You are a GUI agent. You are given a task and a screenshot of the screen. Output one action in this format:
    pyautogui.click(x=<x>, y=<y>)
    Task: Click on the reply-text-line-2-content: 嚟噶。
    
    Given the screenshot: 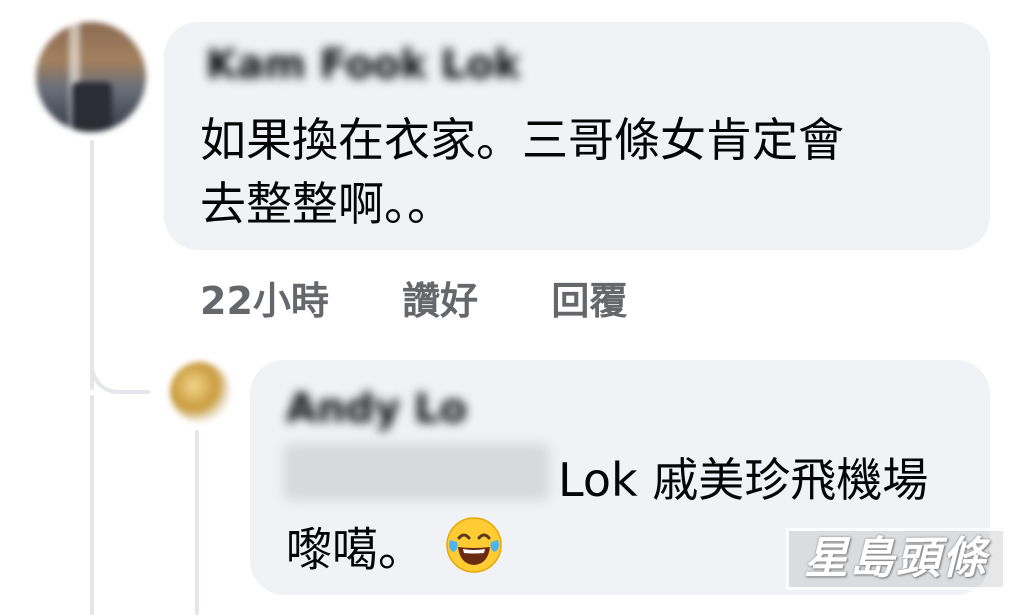 What is the action you would take?
    pyautogui.click(x=355, y=549)
    